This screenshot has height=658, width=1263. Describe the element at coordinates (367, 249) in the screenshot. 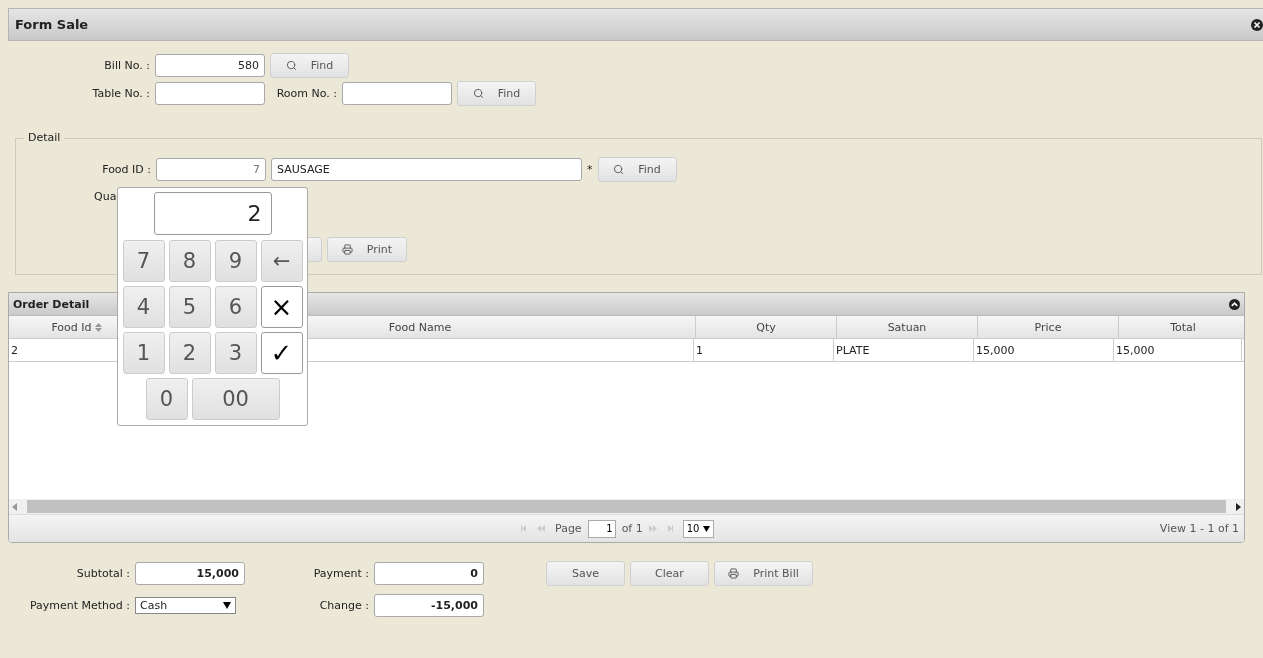

I see `print-button: Print` at that location.